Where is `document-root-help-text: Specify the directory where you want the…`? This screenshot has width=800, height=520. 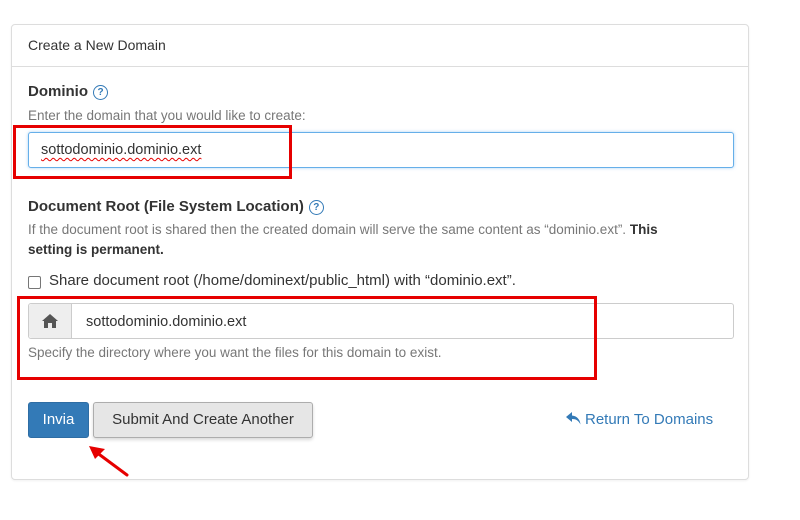
document-root-help-text: Specify the directory where you want the… is located at coordinates (235, 352).